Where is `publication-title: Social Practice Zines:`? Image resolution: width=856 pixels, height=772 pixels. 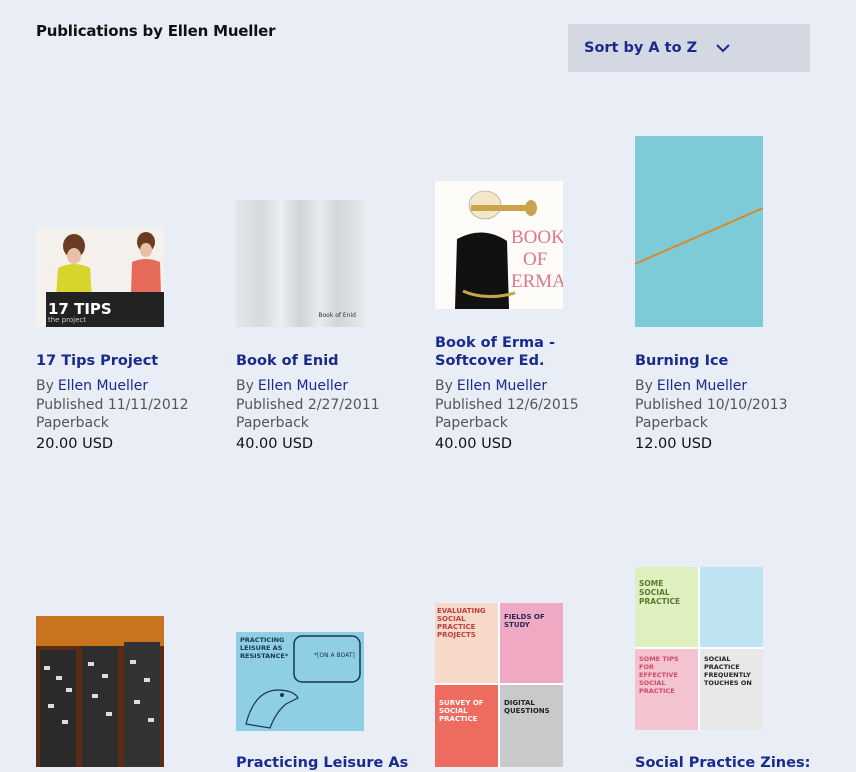
publication-title: Social Practice Zines: is located at coordinates (725, 763).